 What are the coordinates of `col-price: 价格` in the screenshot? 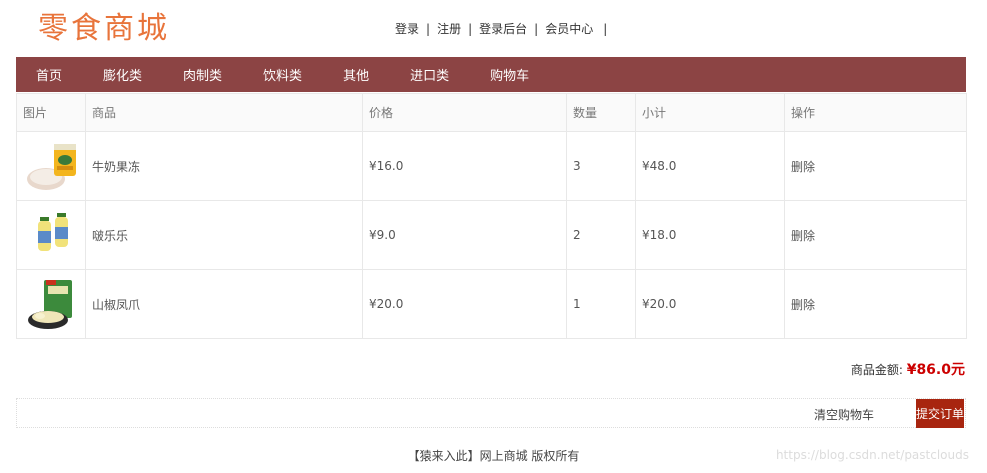 It's located at (464, 112).